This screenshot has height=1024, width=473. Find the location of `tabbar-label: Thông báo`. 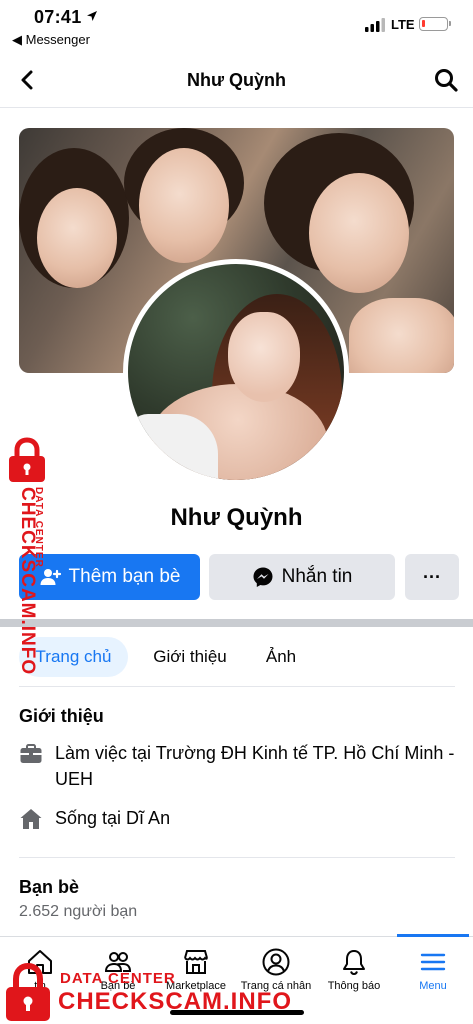

tabbar-label: Thông báo is located at coordinates (354, 986).